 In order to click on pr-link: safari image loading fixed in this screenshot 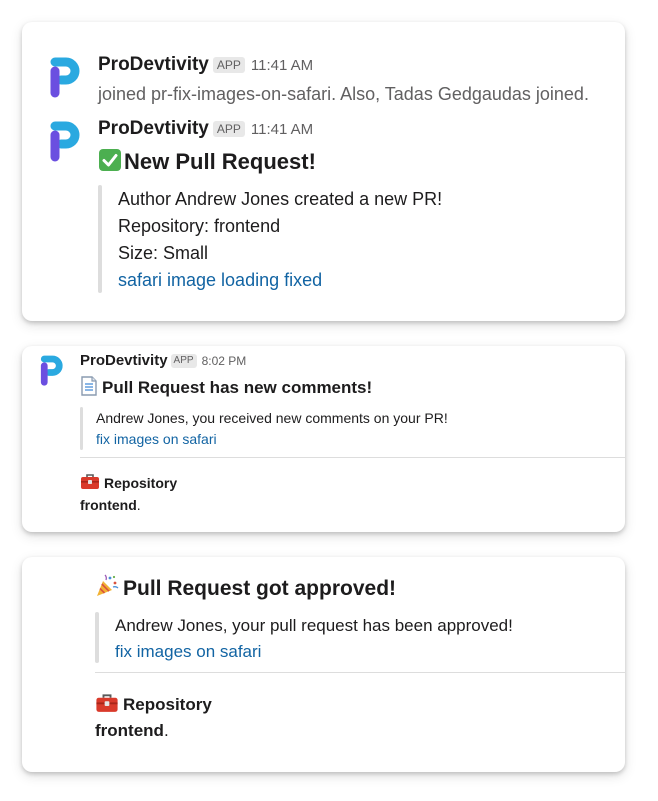, I will do `click(220, 280)`.